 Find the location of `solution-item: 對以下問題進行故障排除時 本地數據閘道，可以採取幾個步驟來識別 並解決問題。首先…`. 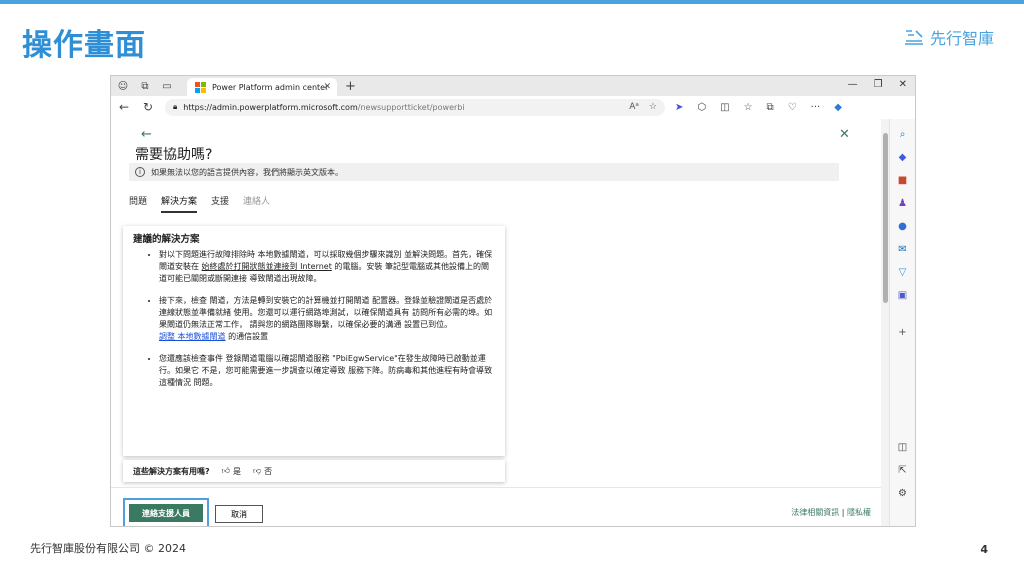

solution-item: 對以下問題進行故障排除時 本地數據閘道，可以採取幾個步驟來識別 並解決問題。首先… is located at coordinates (327, 267).